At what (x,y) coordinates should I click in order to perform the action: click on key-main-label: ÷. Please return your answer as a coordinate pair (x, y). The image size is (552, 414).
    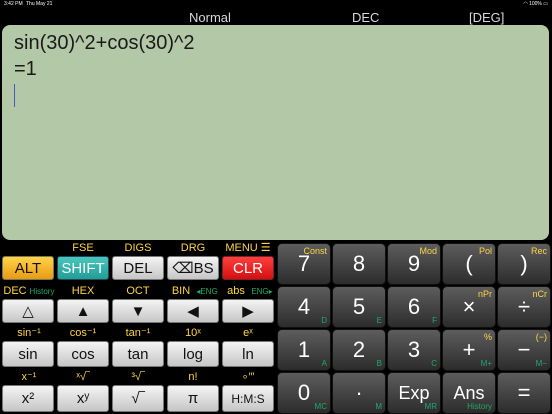
    Looking at the image, I should click on (524, 306).